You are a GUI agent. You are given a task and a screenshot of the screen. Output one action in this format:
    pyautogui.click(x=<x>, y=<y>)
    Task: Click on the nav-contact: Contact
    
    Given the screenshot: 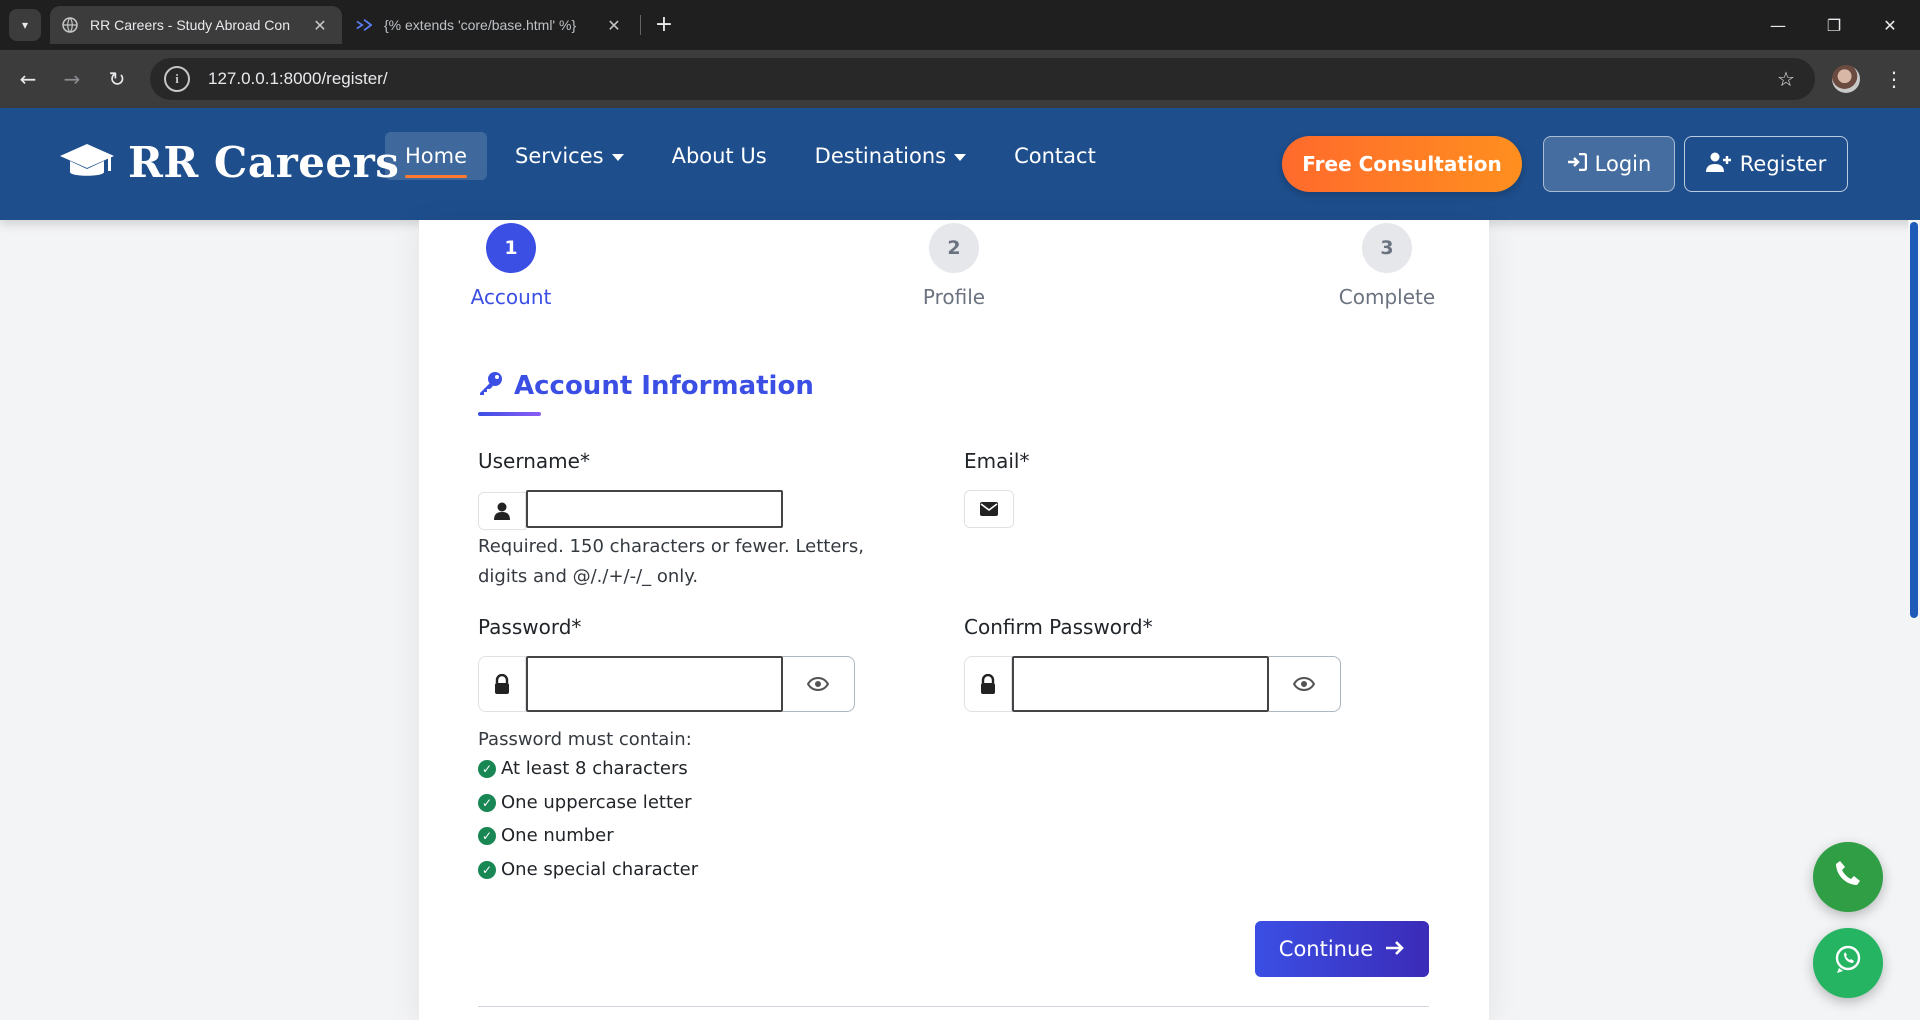 What is the action you would take?
    pyautogui.click(x=1055, y=156)
    